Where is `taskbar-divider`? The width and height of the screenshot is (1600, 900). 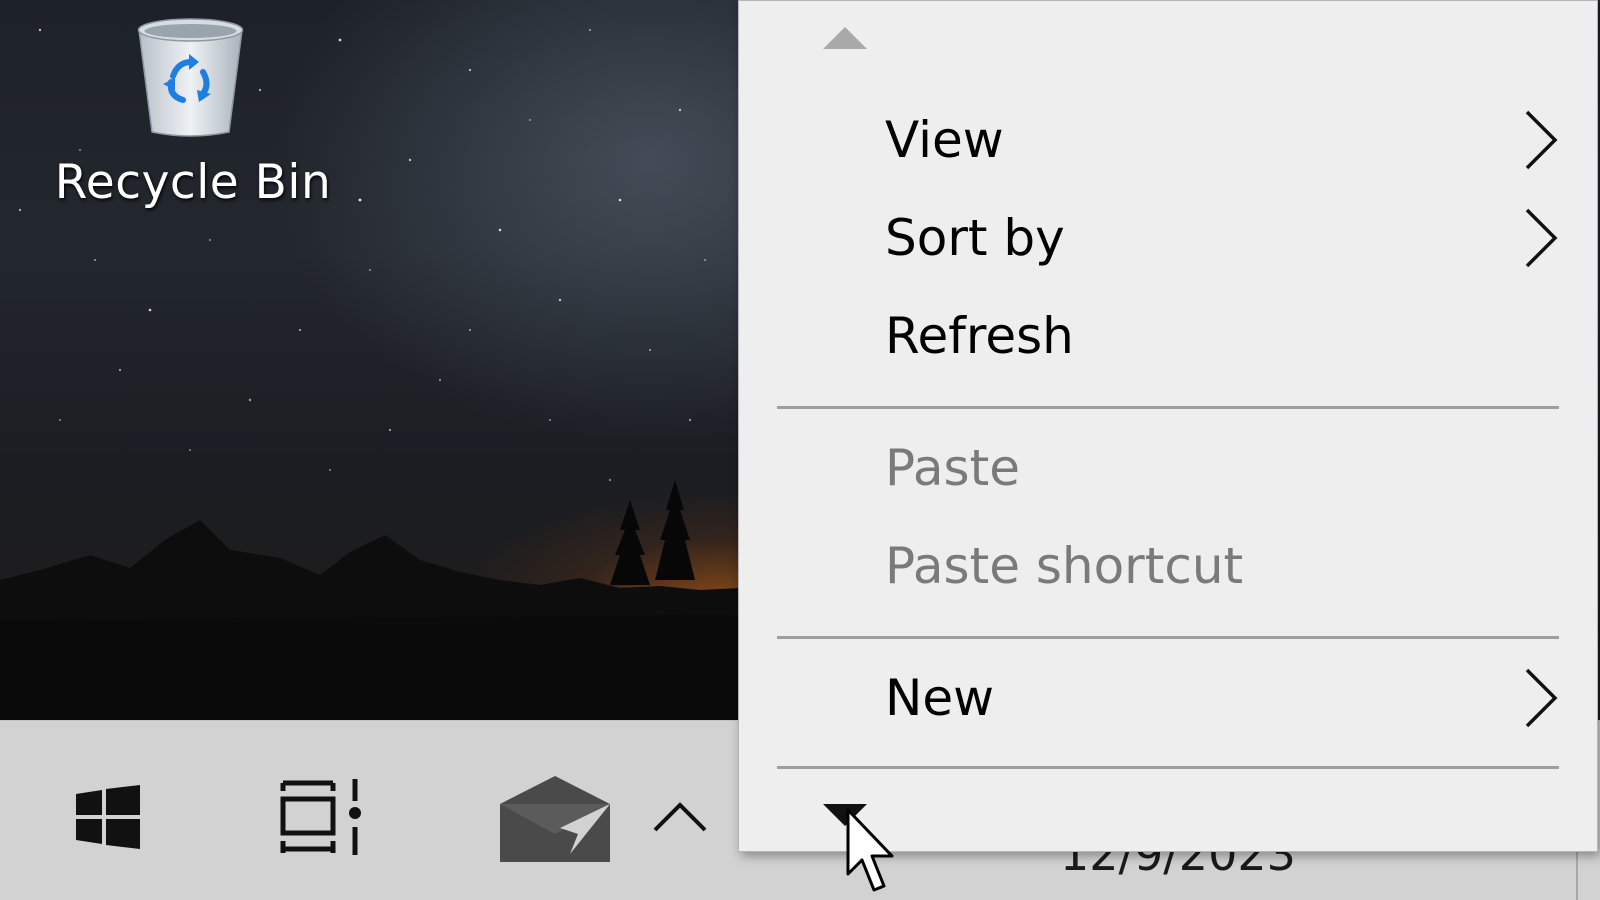
taskbar-divider is located at coordinates (1577, 875).